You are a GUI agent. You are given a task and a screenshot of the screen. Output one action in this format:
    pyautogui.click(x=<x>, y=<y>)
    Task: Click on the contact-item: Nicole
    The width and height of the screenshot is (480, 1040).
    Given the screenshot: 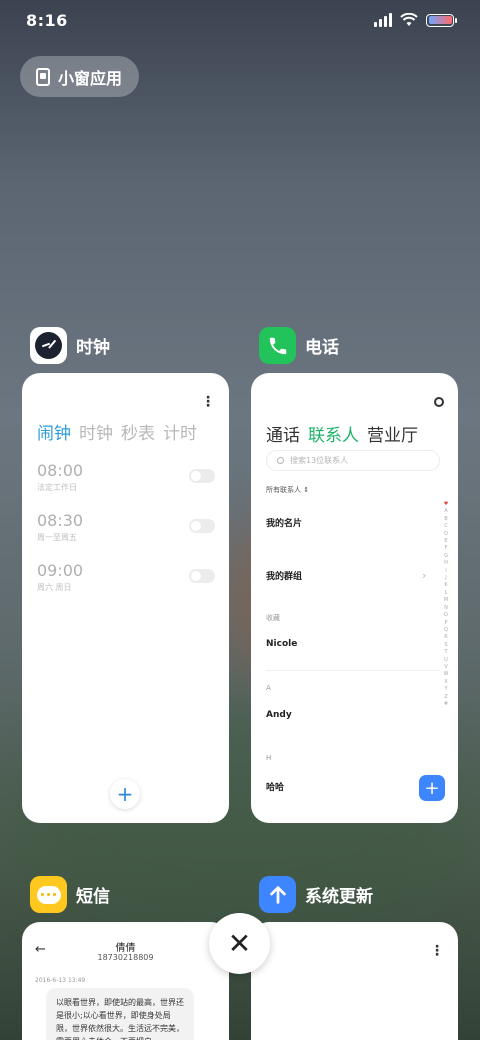 What is the action you would take?
    pyautogui.click(x=281, y=644)
    